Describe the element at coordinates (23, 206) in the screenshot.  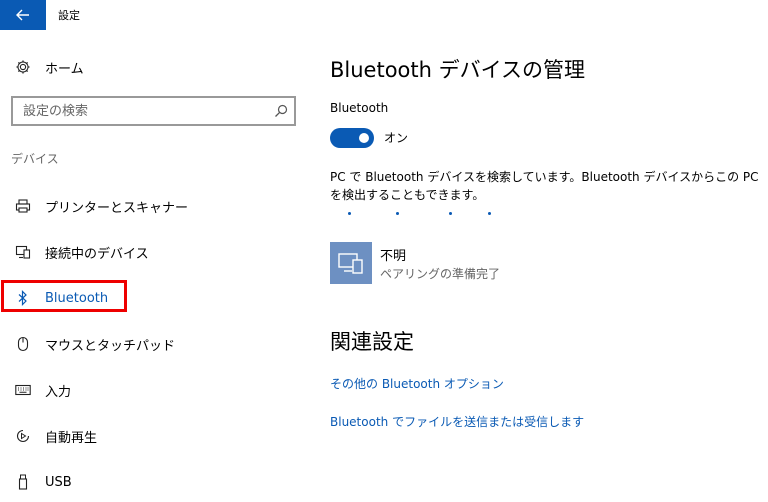
I see `printer-icon` at that location.